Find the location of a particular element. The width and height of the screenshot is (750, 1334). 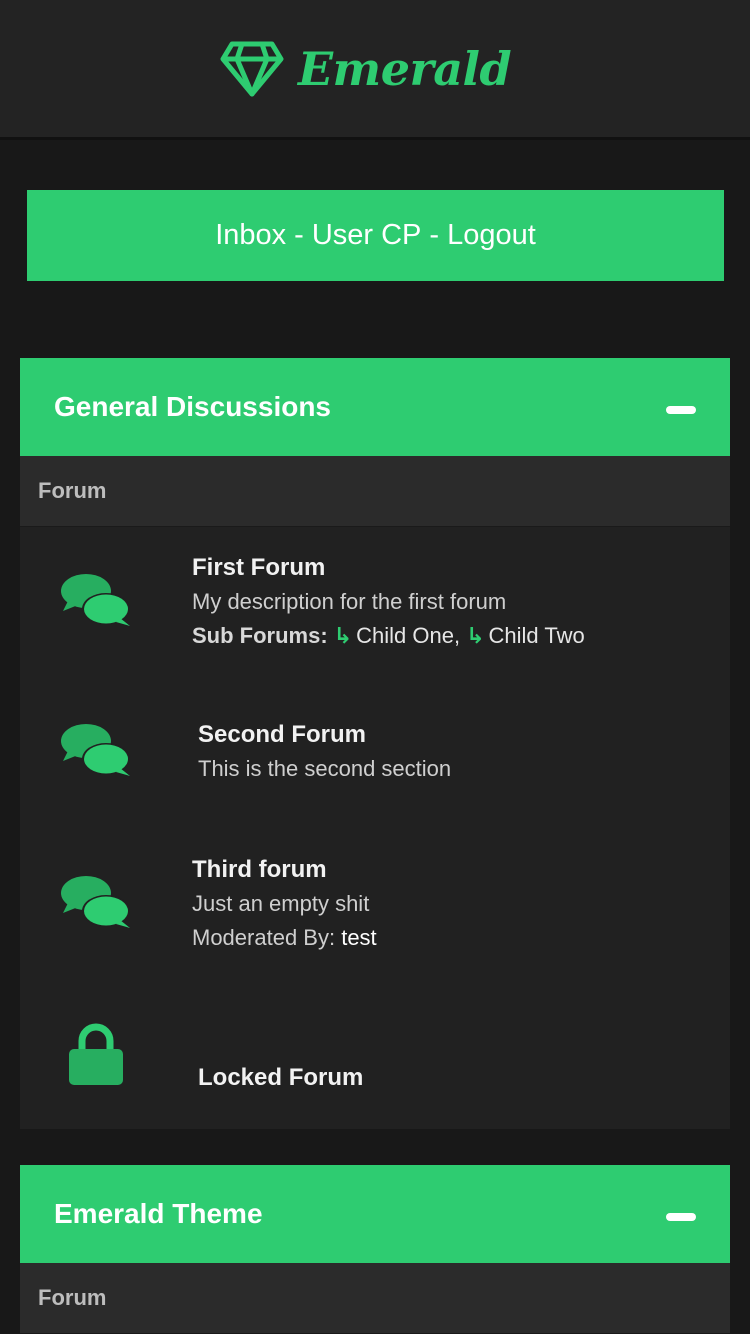

site-logo: Emerald is located at coordinates (366, 69).